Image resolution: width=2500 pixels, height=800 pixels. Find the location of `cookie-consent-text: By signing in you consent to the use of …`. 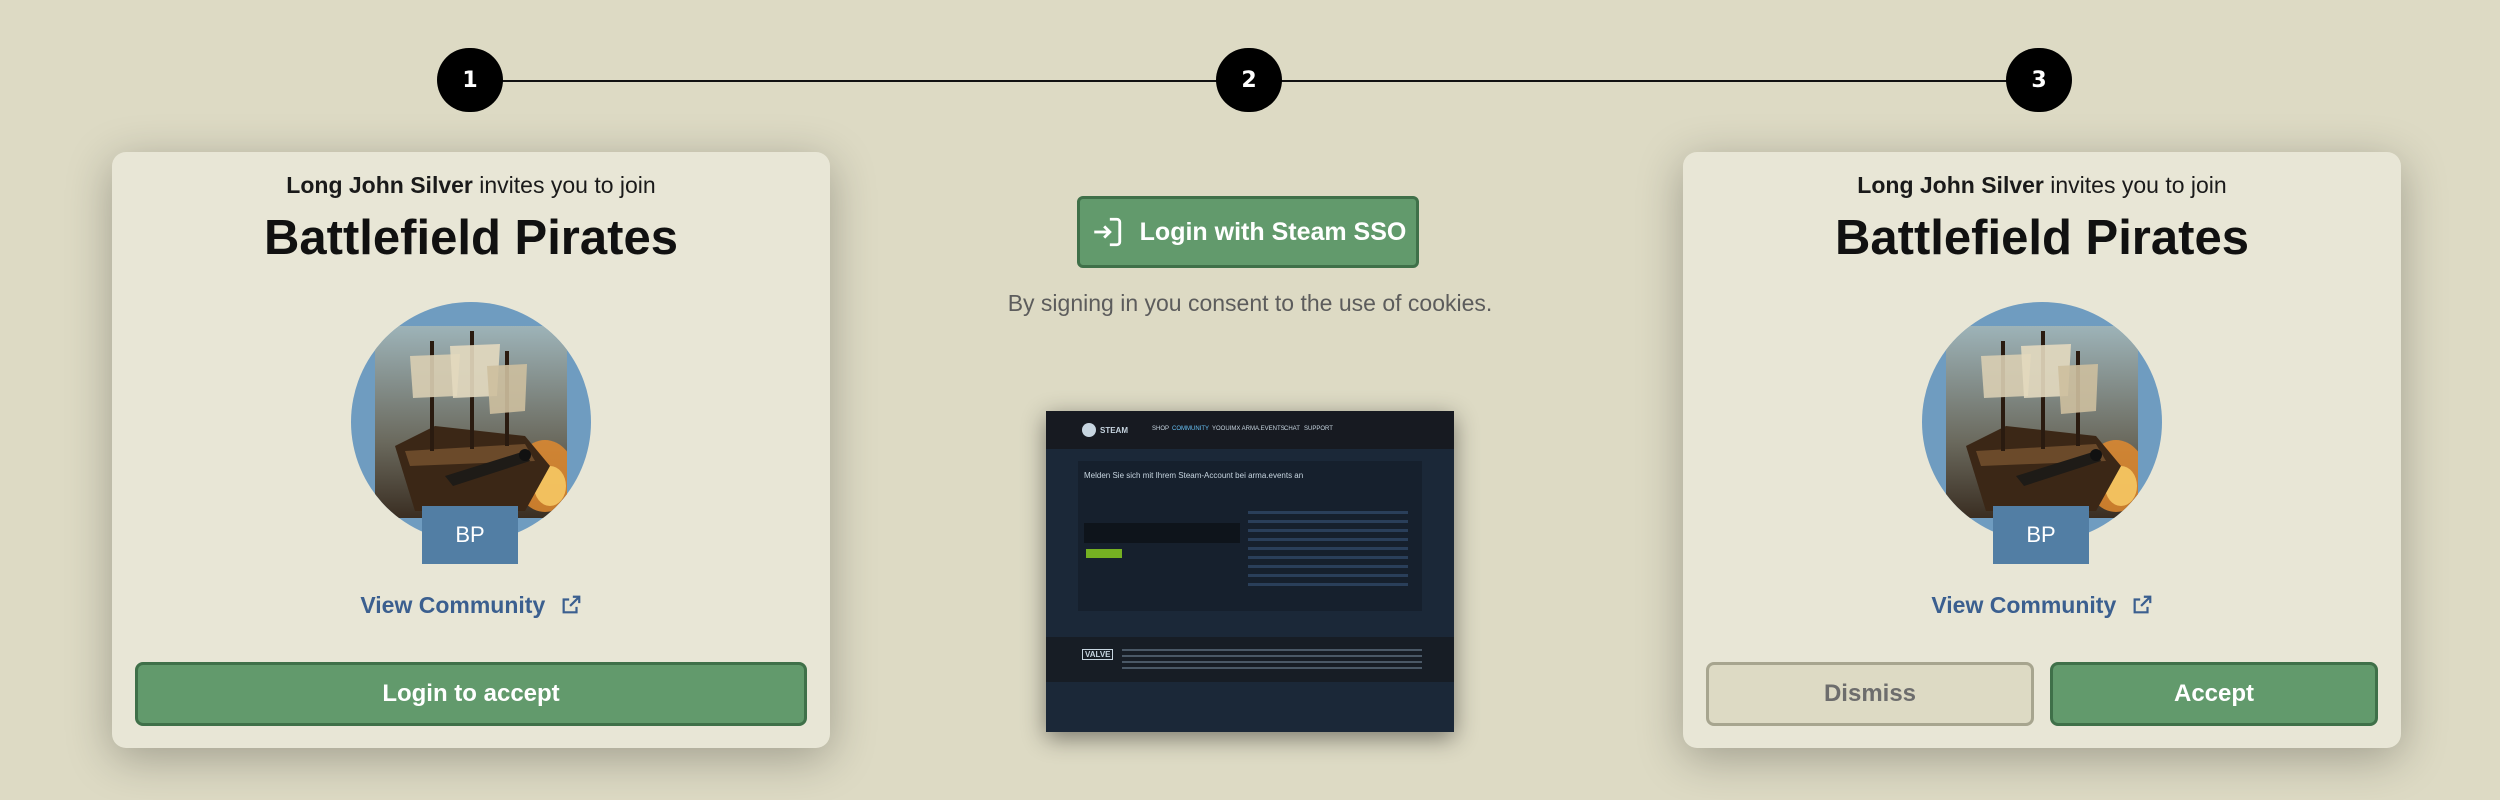

cookie-consent-text: By signing in you consent to the use of … is located at coordinates (1250, 303).